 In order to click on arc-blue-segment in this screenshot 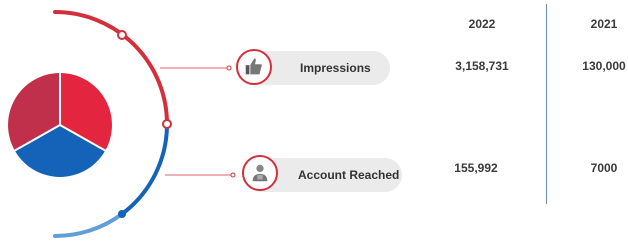, I will do `click(145, 169)`.